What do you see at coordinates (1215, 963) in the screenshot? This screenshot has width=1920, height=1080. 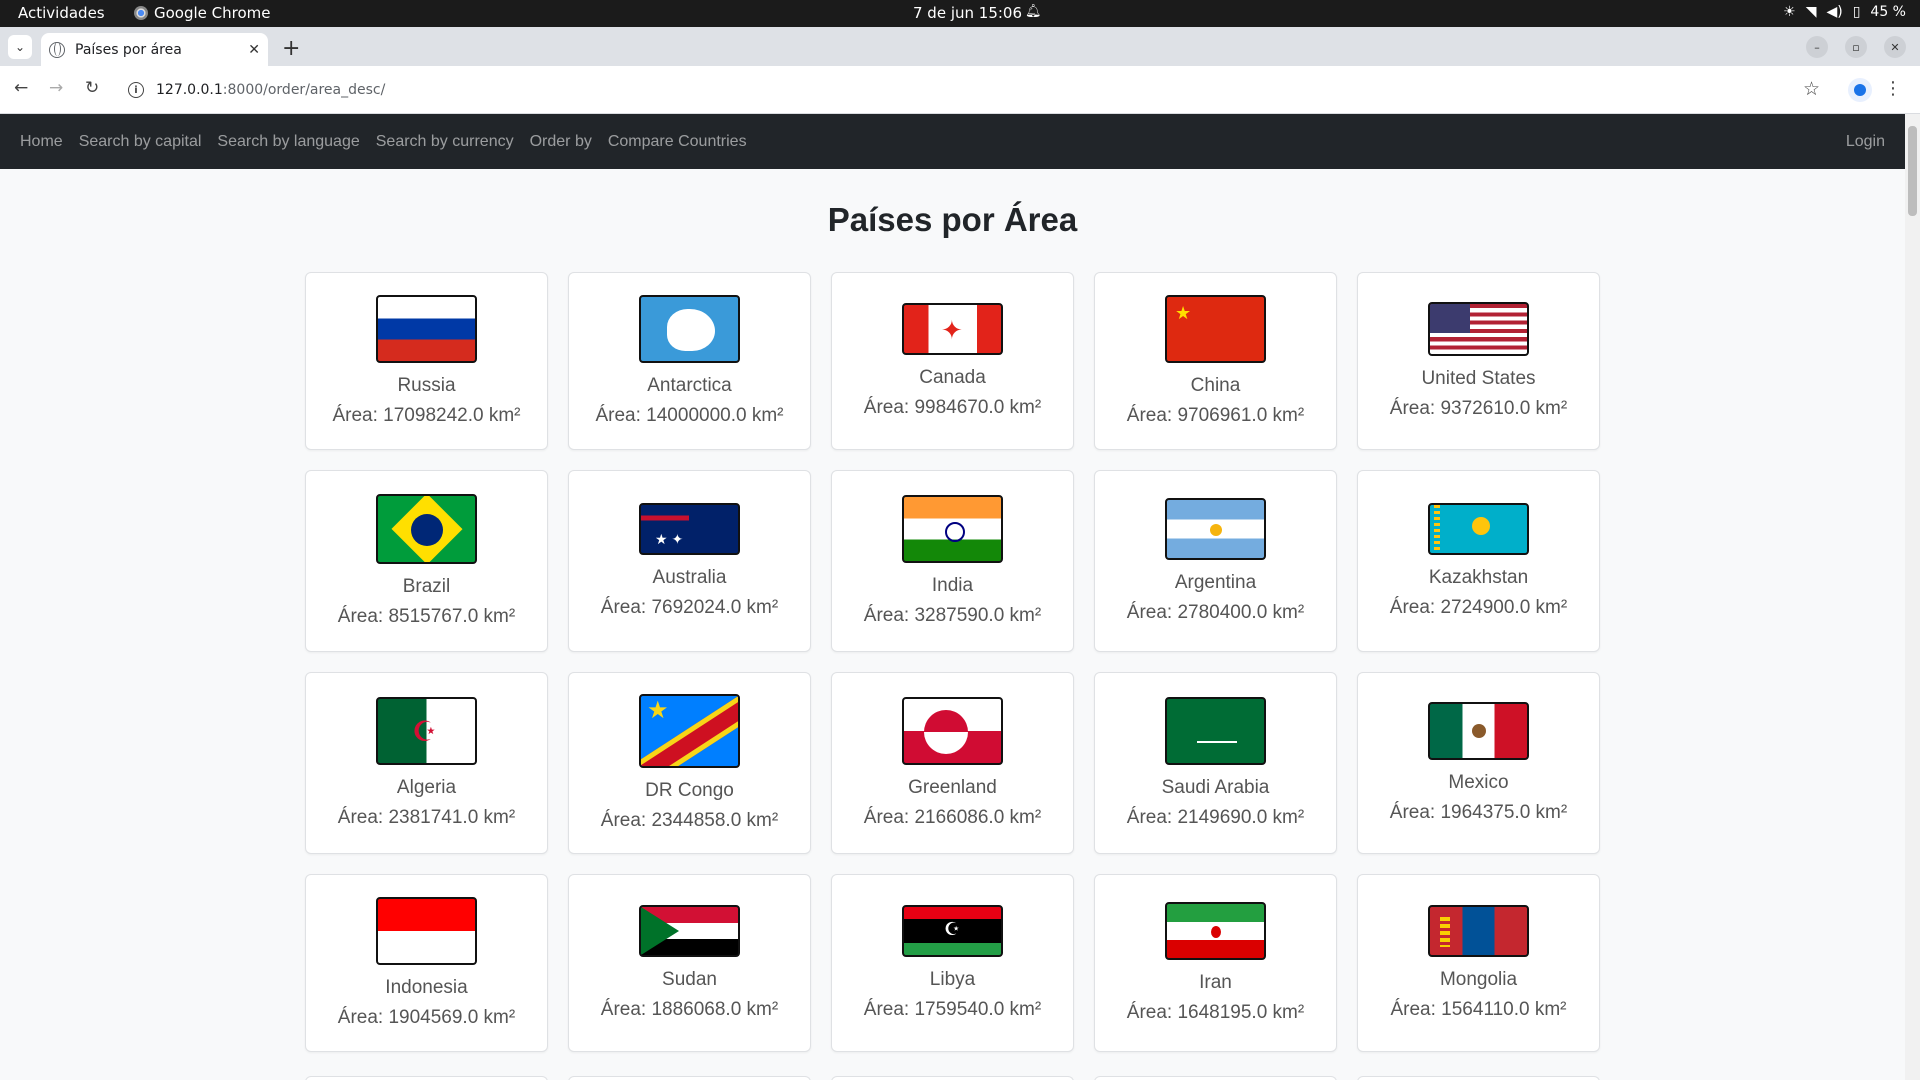 I see `country-card: Iran Área: 1648195.0 km²` at bounding box center [1215, 963].